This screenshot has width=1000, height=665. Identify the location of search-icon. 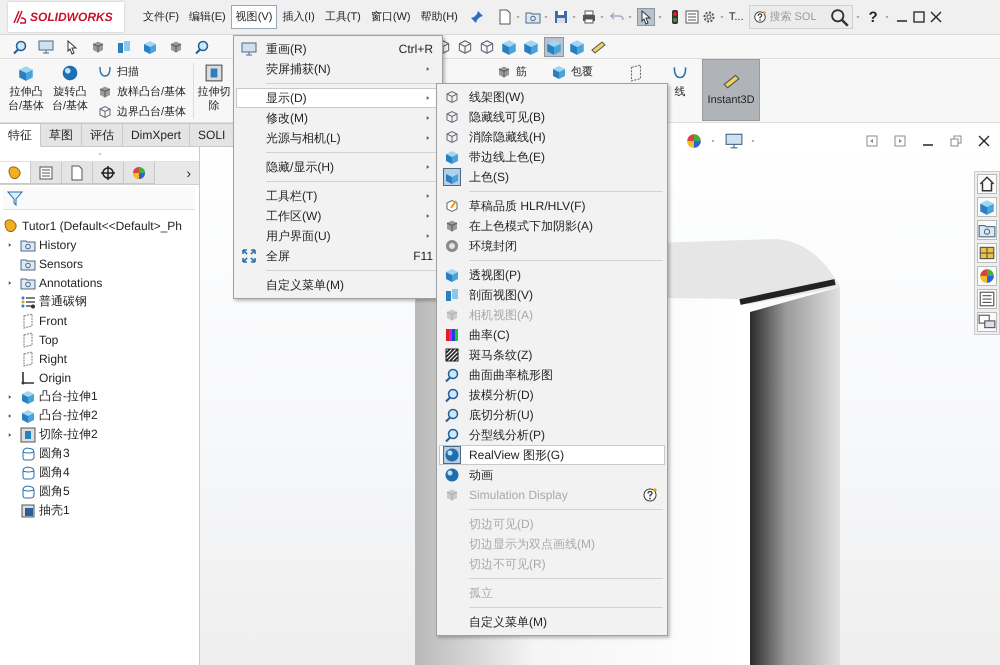
(838, 17).